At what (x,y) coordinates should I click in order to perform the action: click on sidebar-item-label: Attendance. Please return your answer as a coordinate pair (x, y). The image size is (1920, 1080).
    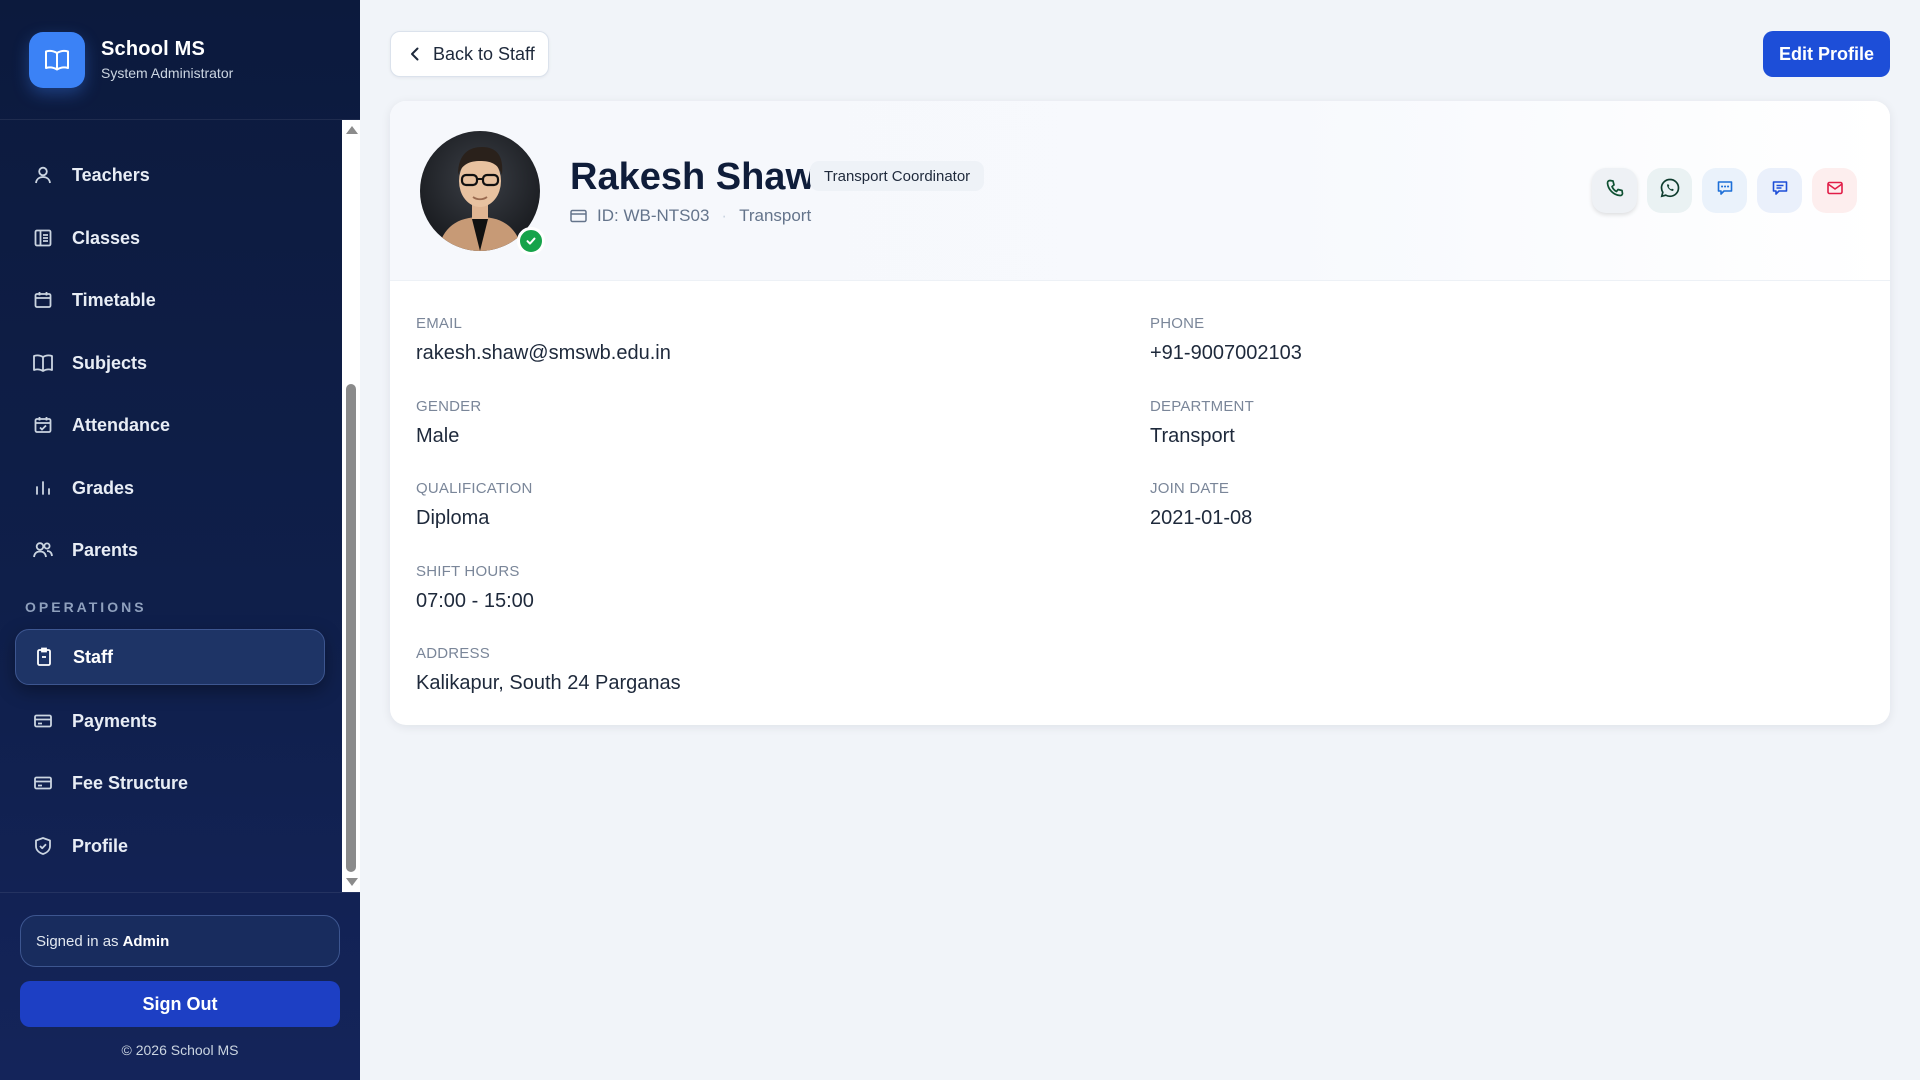
    Looking at the image, I should click on (121, 424).